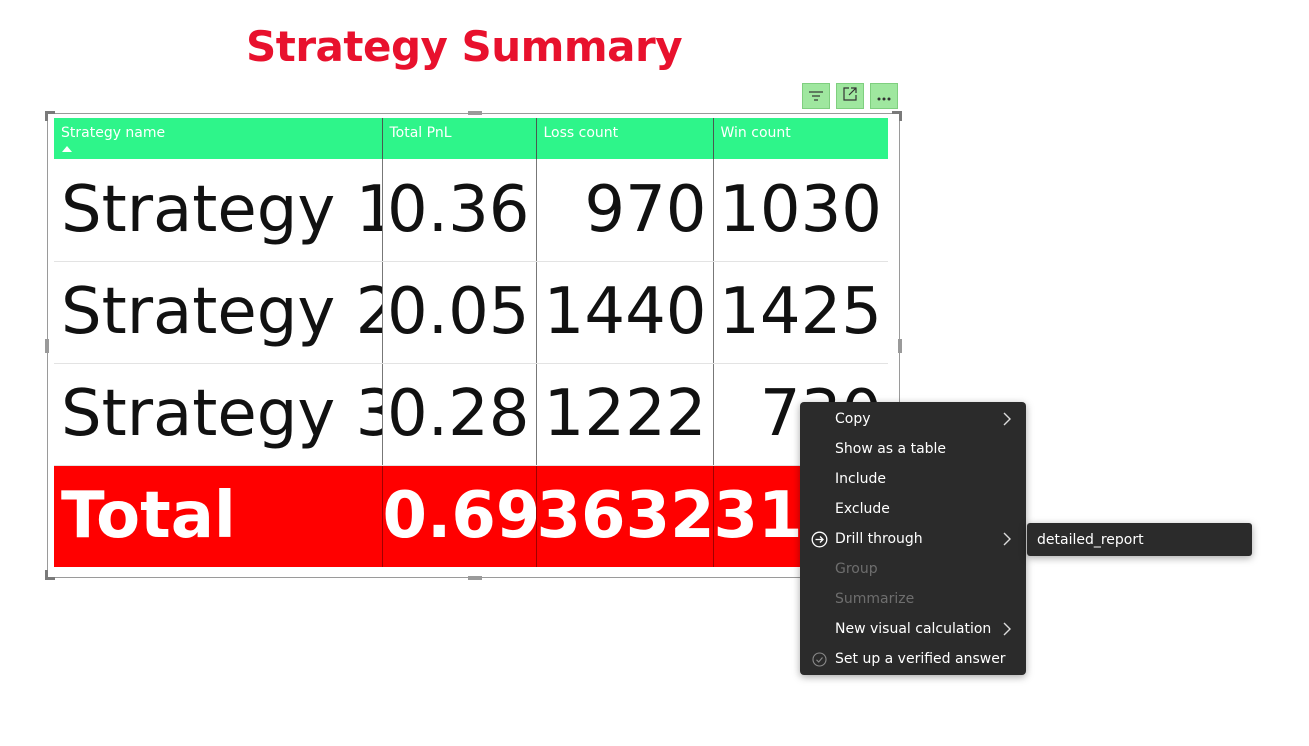 This screenshot has height=746, width=1309. Describe the element at coordinates (67, 149) in the screenshot. I see `sort-ascending-icon` at that location.